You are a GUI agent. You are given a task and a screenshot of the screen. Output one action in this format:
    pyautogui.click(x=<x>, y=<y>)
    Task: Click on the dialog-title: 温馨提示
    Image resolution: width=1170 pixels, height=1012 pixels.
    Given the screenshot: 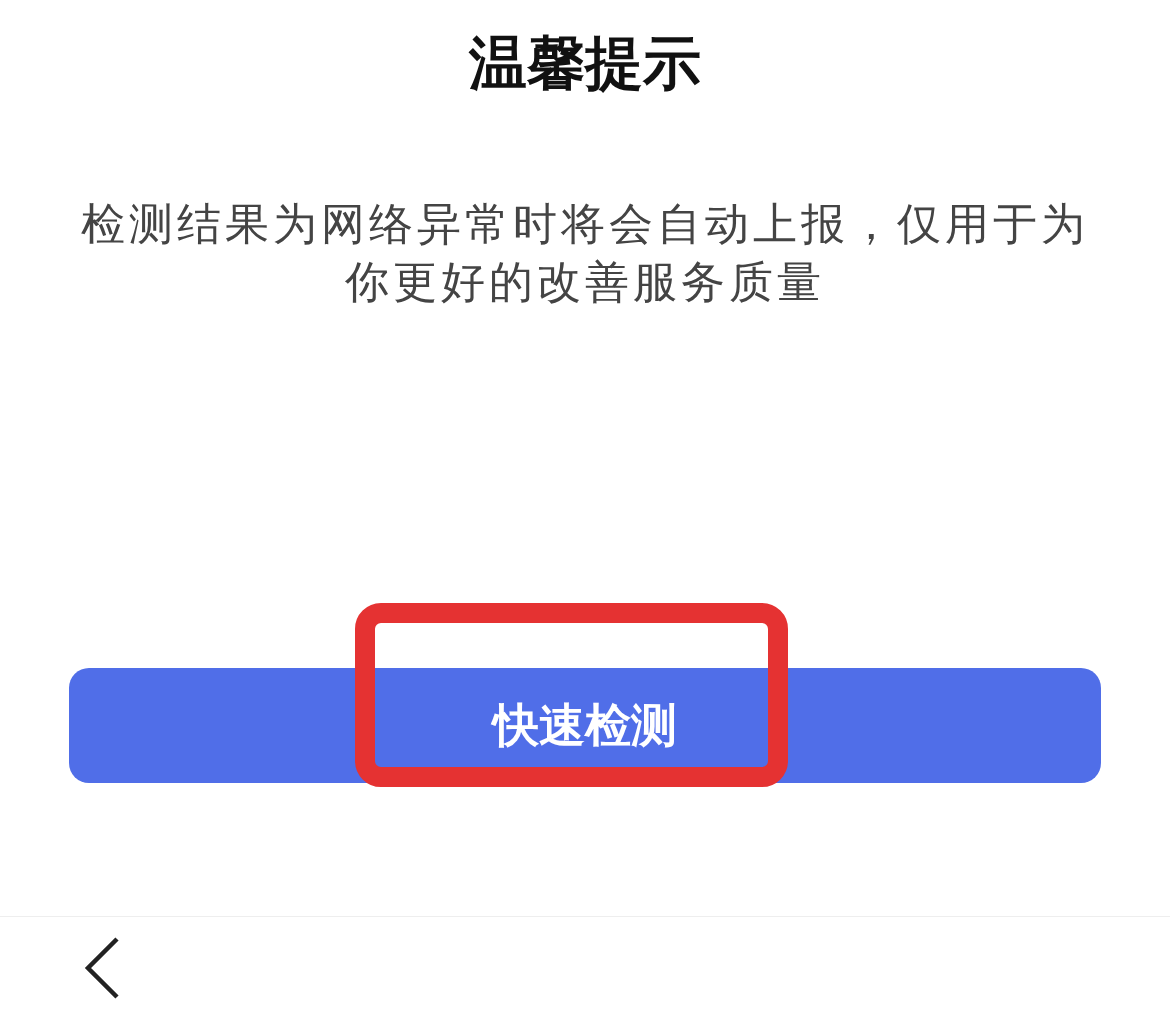 What is the action you would take?
    pyautogui.click(x=585, y=63)
    